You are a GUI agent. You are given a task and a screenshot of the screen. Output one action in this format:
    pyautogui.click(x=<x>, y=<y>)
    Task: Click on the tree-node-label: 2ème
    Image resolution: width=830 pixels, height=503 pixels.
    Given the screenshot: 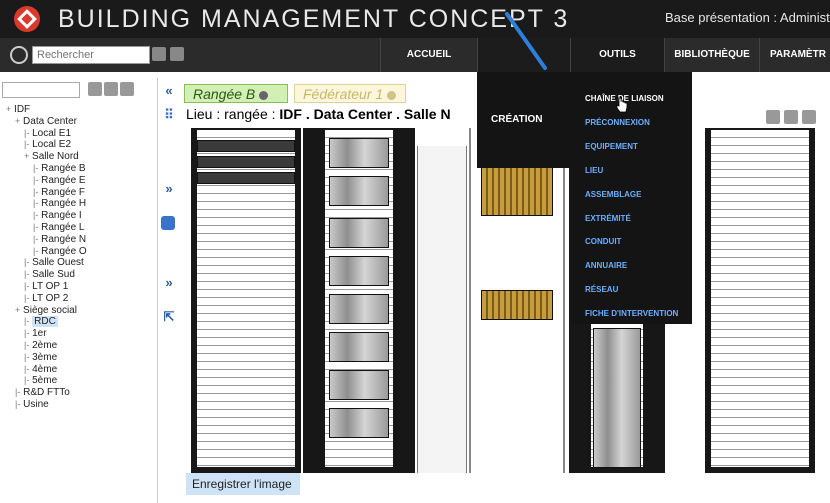 What is the action you would take?
    pyautogui.click(x=45, y=345)
    